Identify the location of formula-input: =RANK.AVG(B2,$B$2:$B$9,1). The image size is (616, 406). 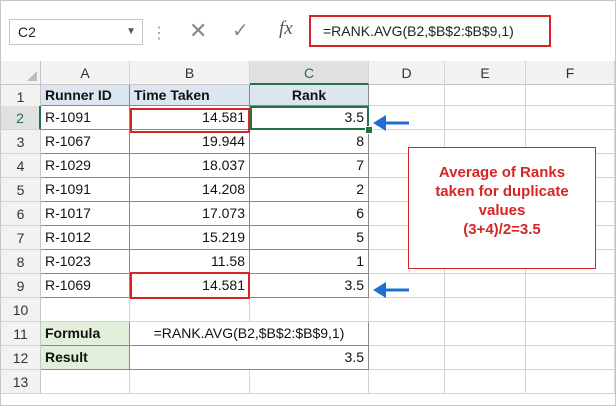
(430, 31).